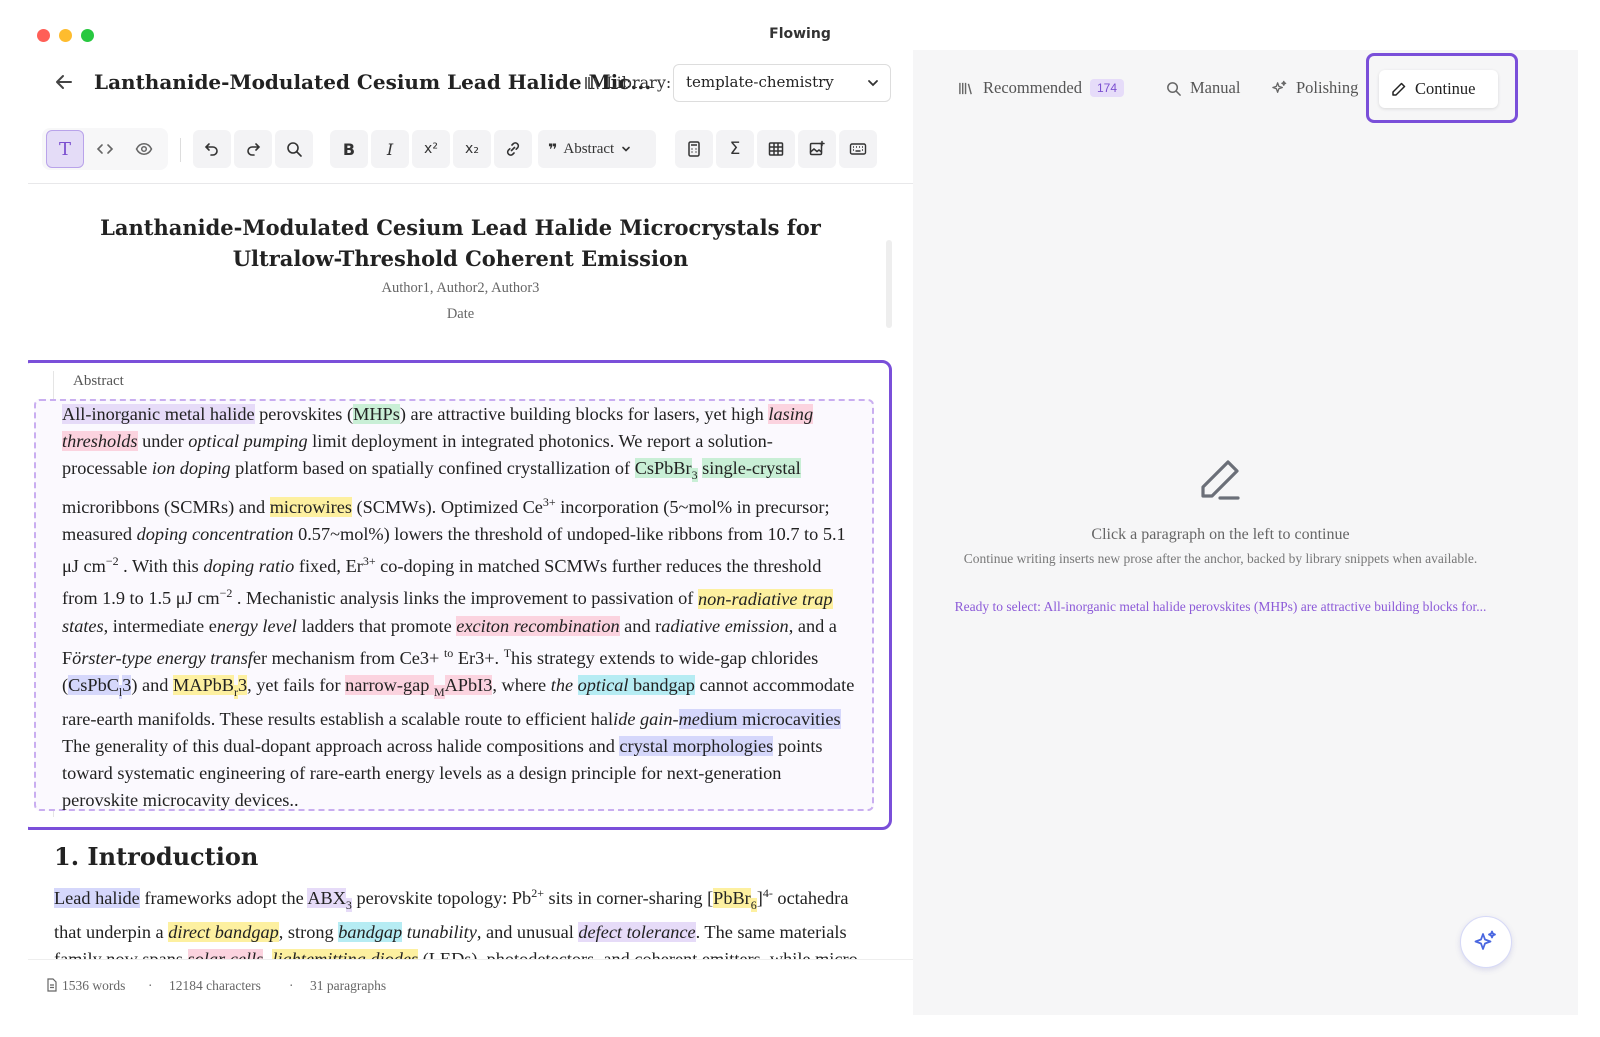  Describe the element at coordinates (439, 691) in the screenshot. I see `highlighted-term: M` at that location.